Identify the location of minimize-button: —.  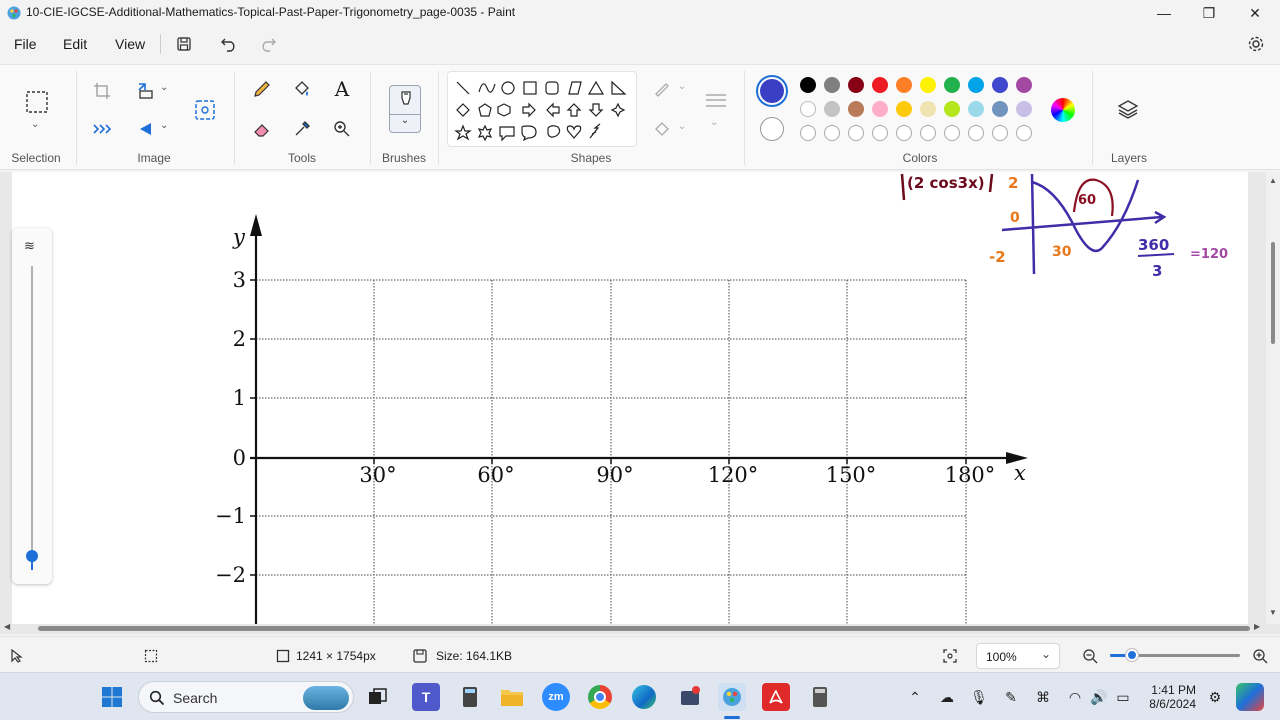
(1164, 13).